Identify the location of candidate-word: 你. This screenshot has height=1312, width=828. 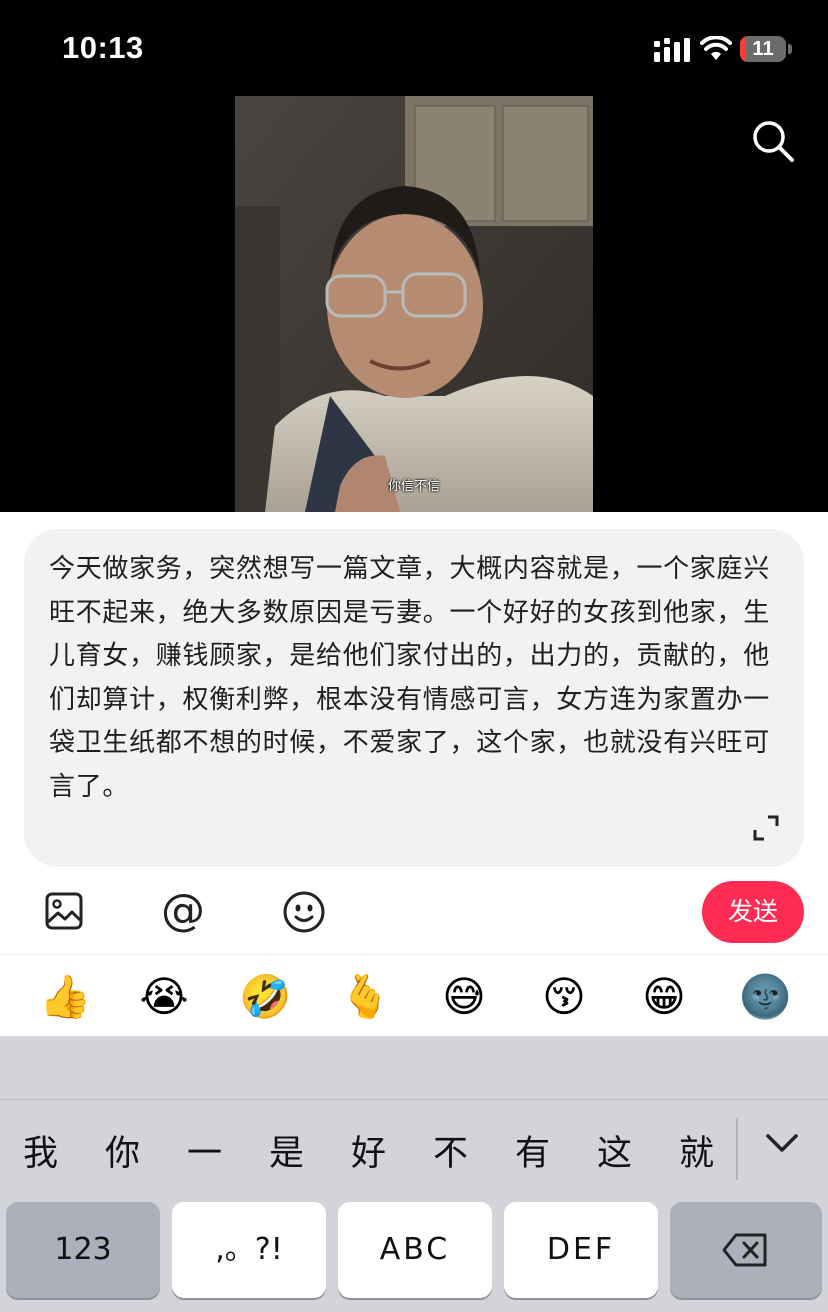
(122, 1154).